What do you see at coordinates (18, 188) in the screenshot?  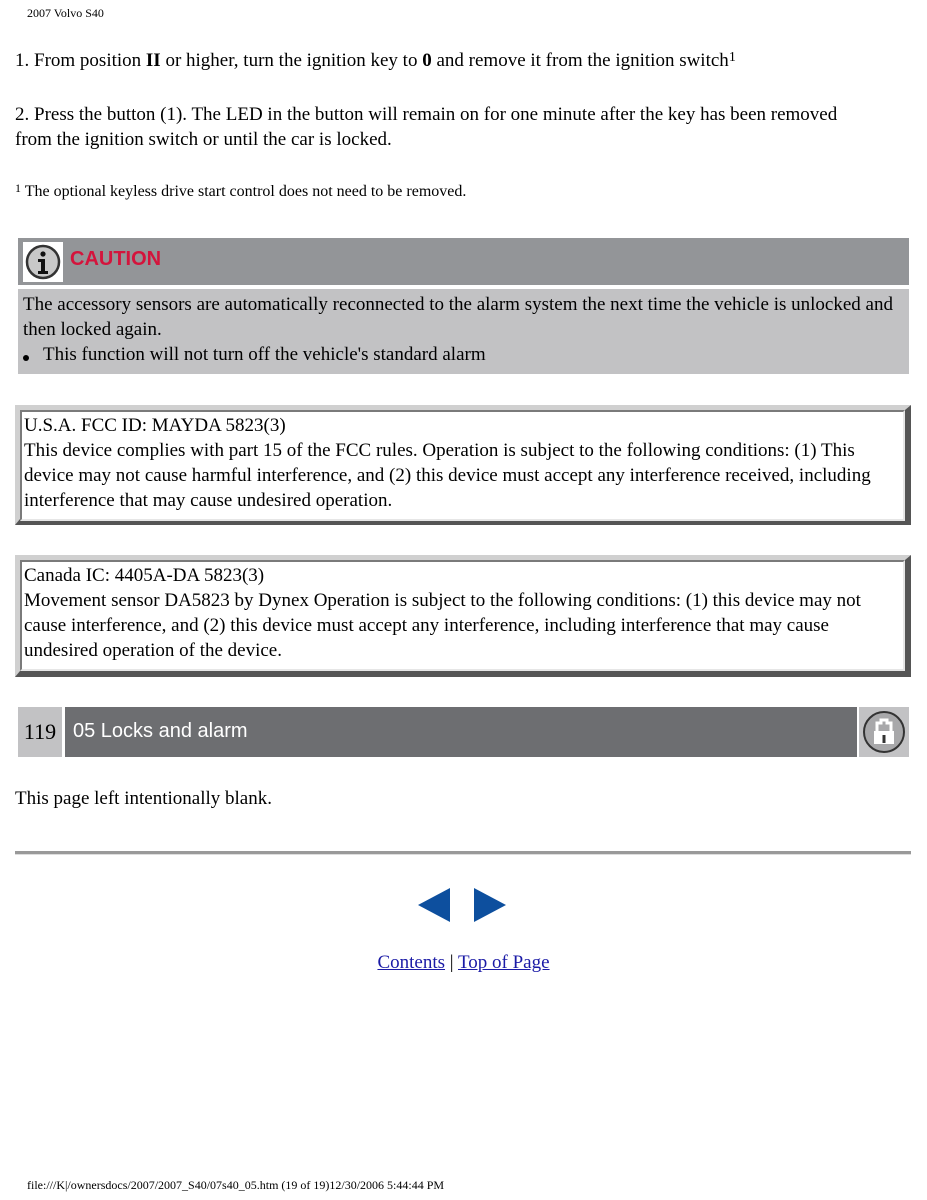 I see `footnote-marker: 1` at bounding box center [18, 188].